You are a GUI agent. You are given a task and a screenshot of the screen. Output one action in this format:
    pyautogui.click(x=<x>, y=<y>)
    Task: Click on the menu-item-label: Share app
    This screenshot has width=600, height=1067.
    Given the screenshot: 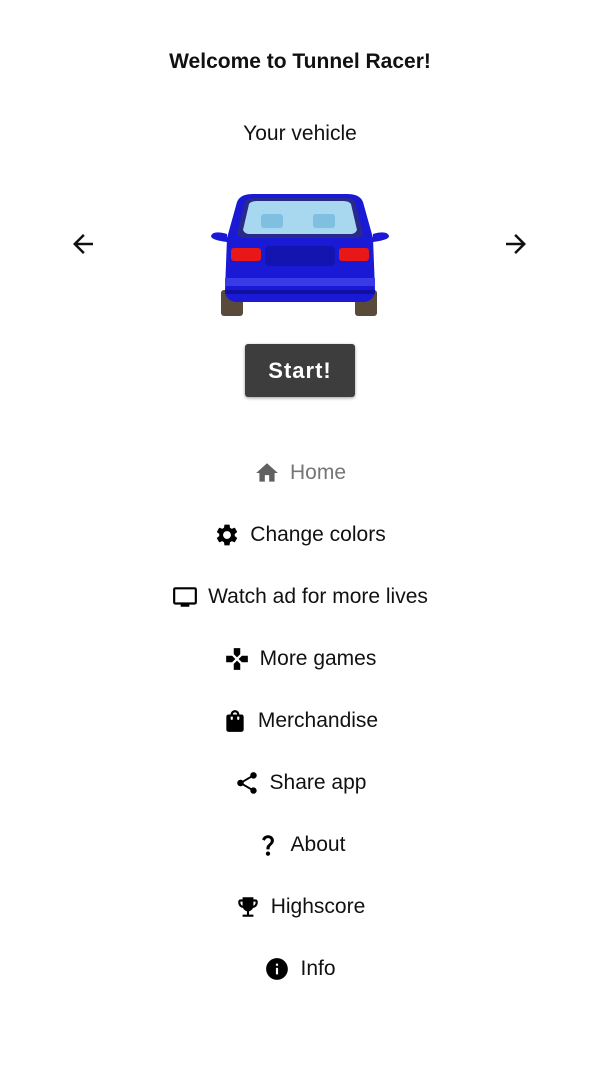 What is the action you would take?
    pyautogui.click(x=318, y=782)
    